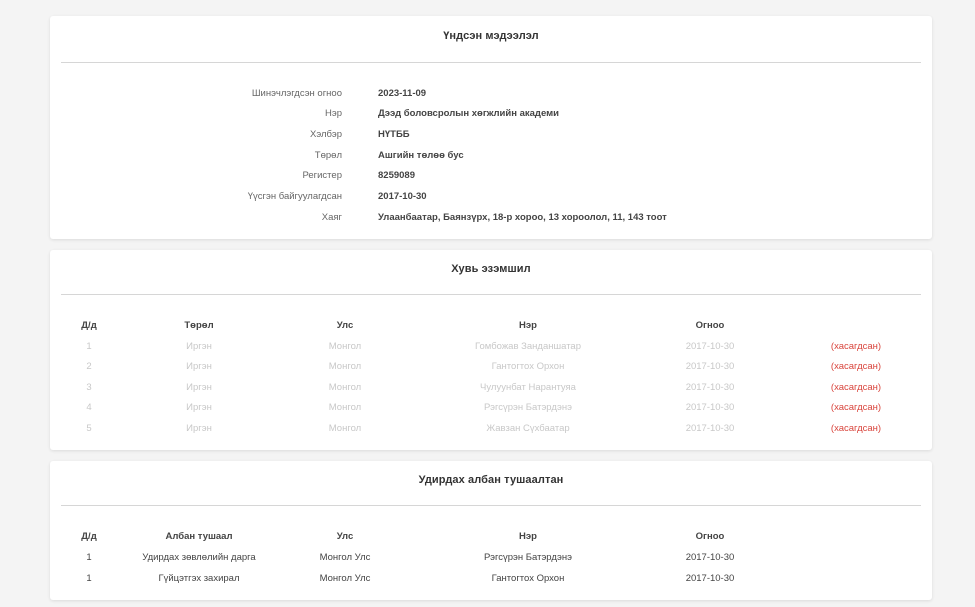  What do you see at coordinates (491, 135) in the screenshot?
I see `info-row-form: Хэлбэр НҮТББ` at bounding box center [491, 135].